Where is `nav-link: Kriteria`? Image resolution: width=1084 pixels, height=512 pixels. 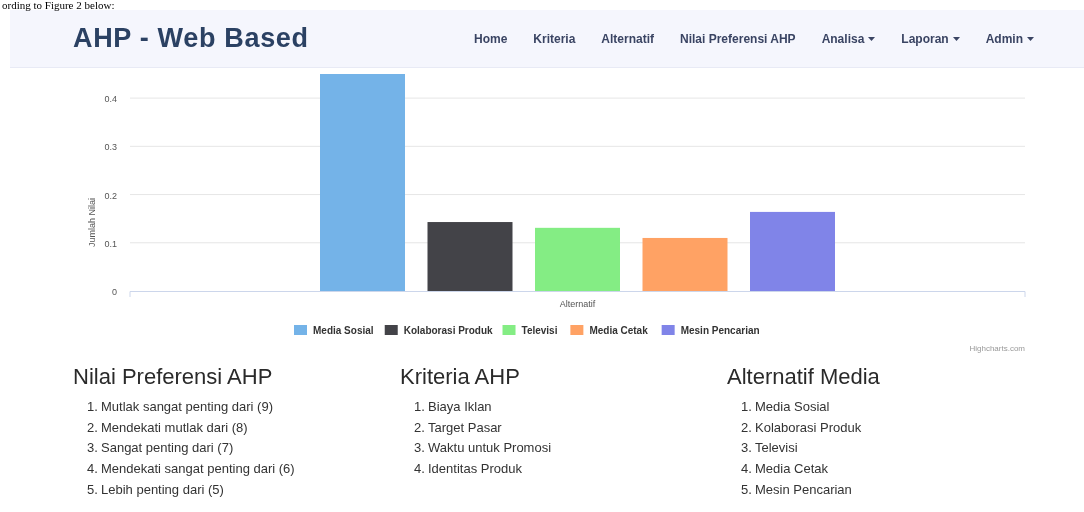 nav-link: Kriteria is located at coordinates (554, 38).